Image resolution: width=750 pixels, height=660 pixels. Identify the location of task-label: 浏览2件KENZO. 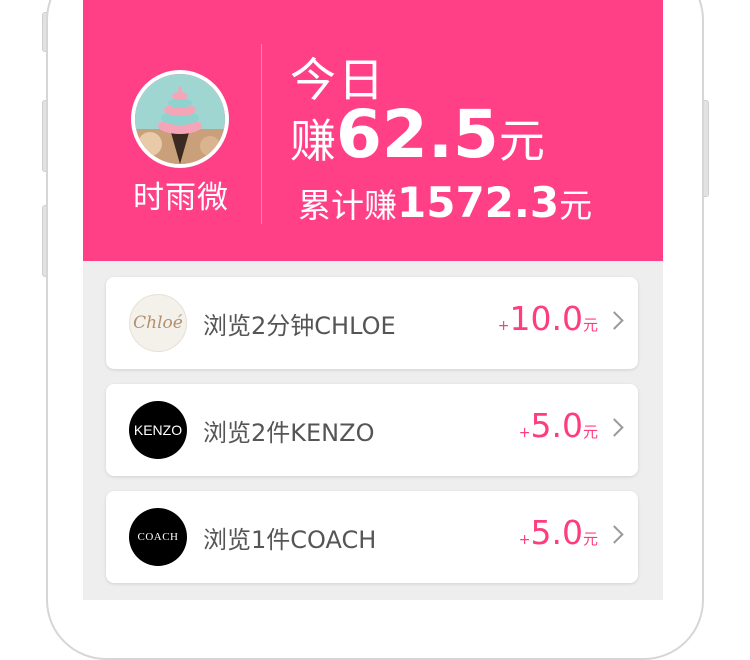
(289, 433).